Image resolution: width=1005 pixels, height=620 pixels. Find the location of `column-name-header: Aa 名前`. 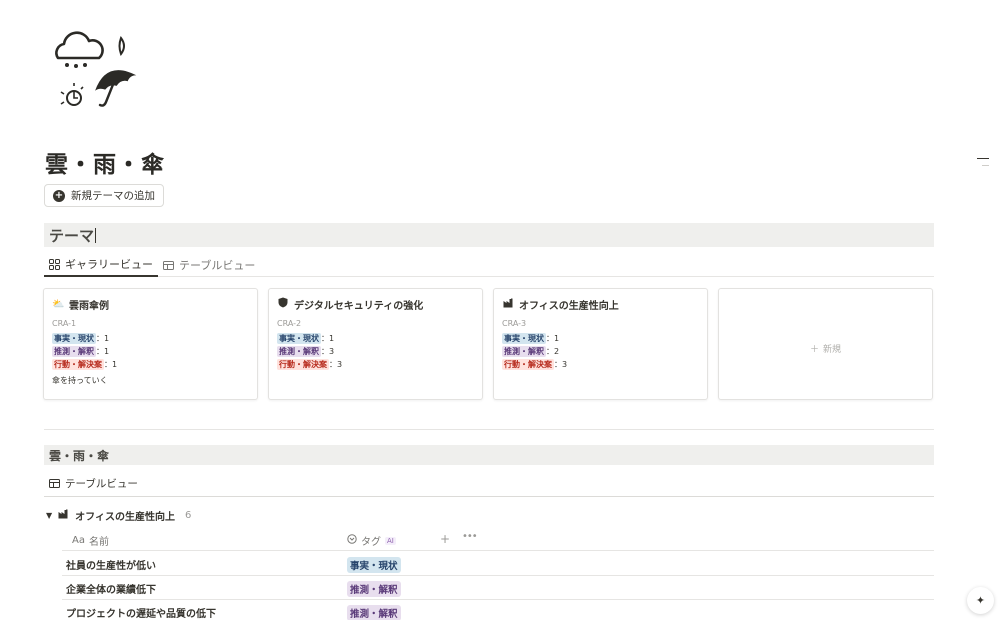

column-name-header: Aa 名前 is located at coordinates (90, 540).